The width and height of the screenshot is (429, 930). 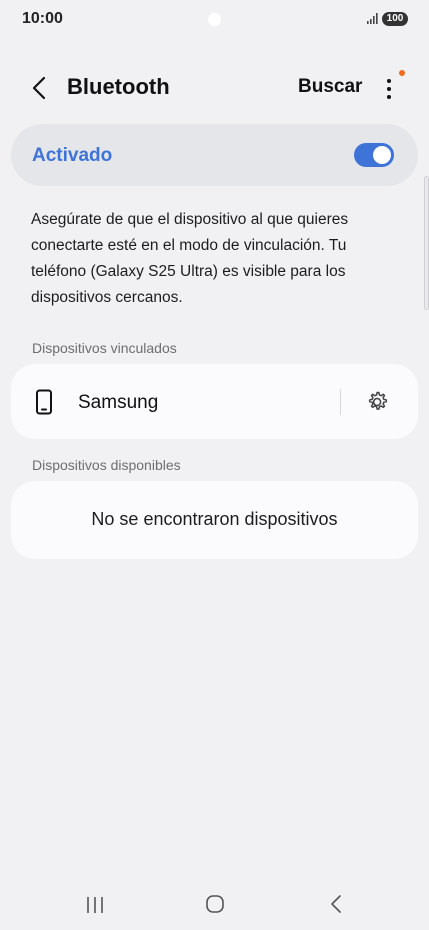 I want to click on notification-dot, so click(x=402, y=73).